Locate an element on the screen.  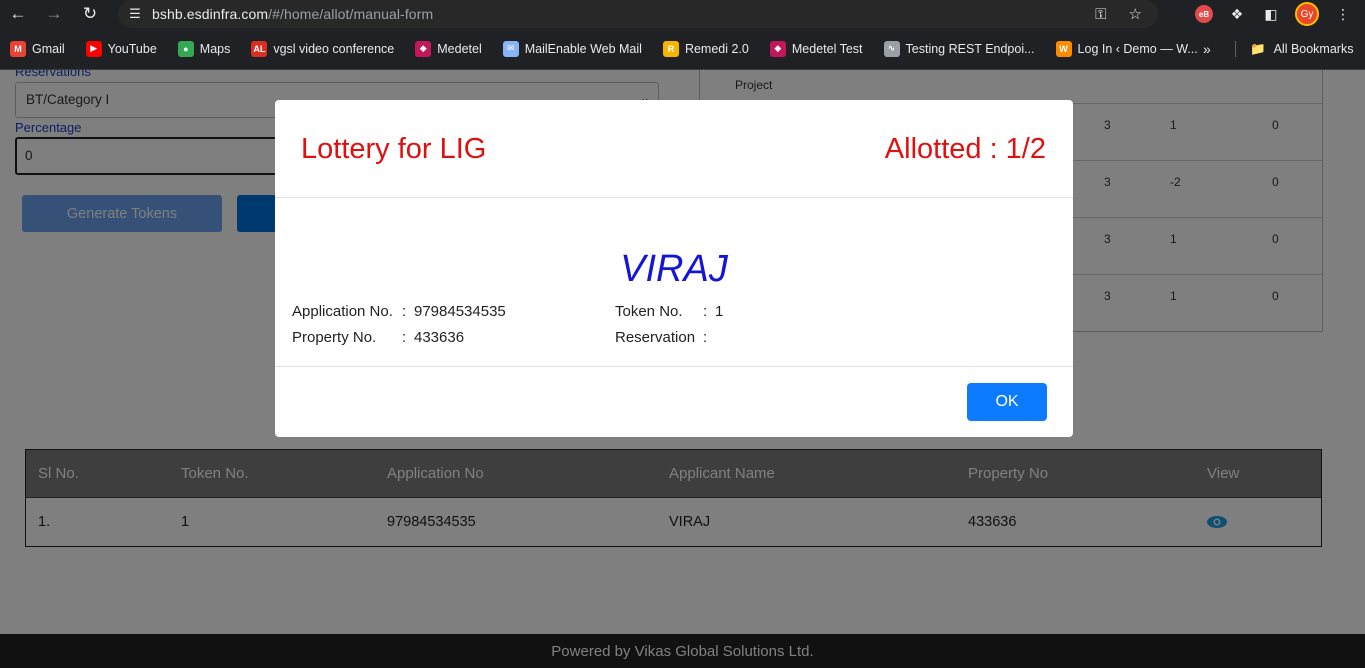
token-label: Token No. is located at coordinates (649, 311).